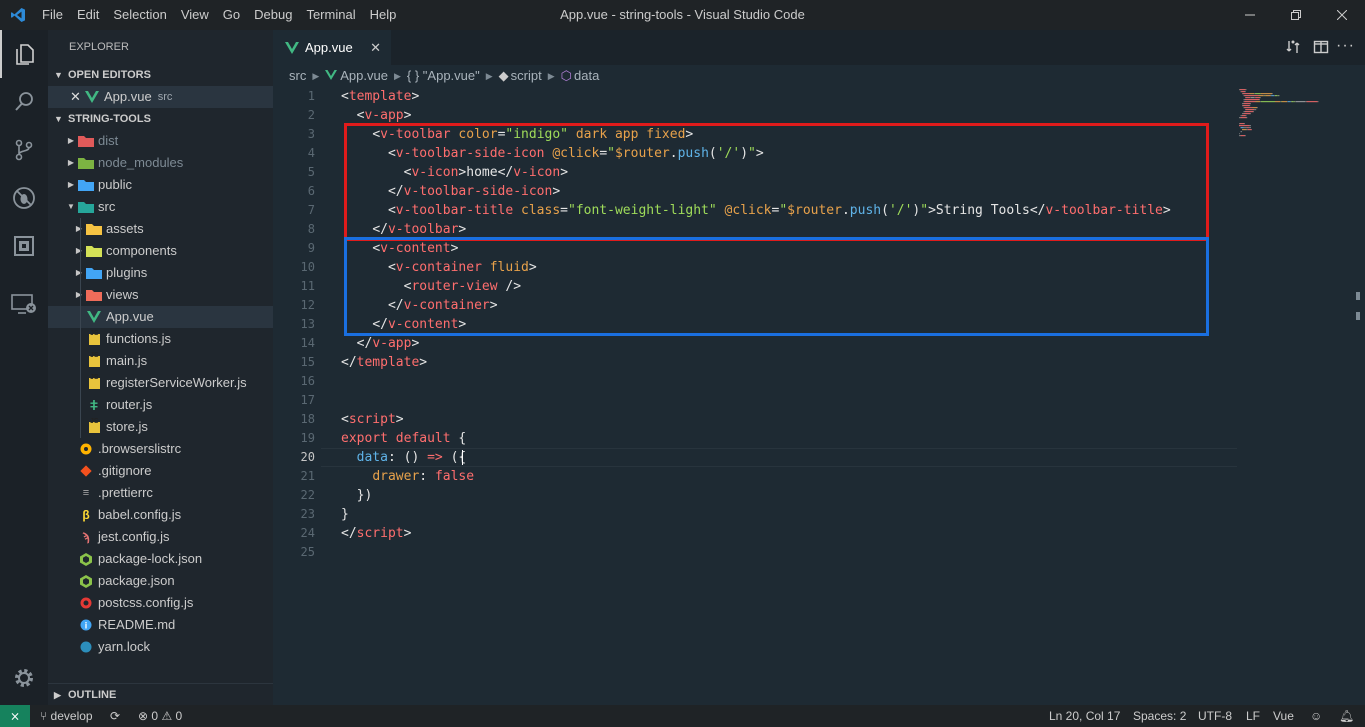 The height and width of the screenshot is (727, 1365). I want to click on code-line: 15 </template>, so click(819, 362).